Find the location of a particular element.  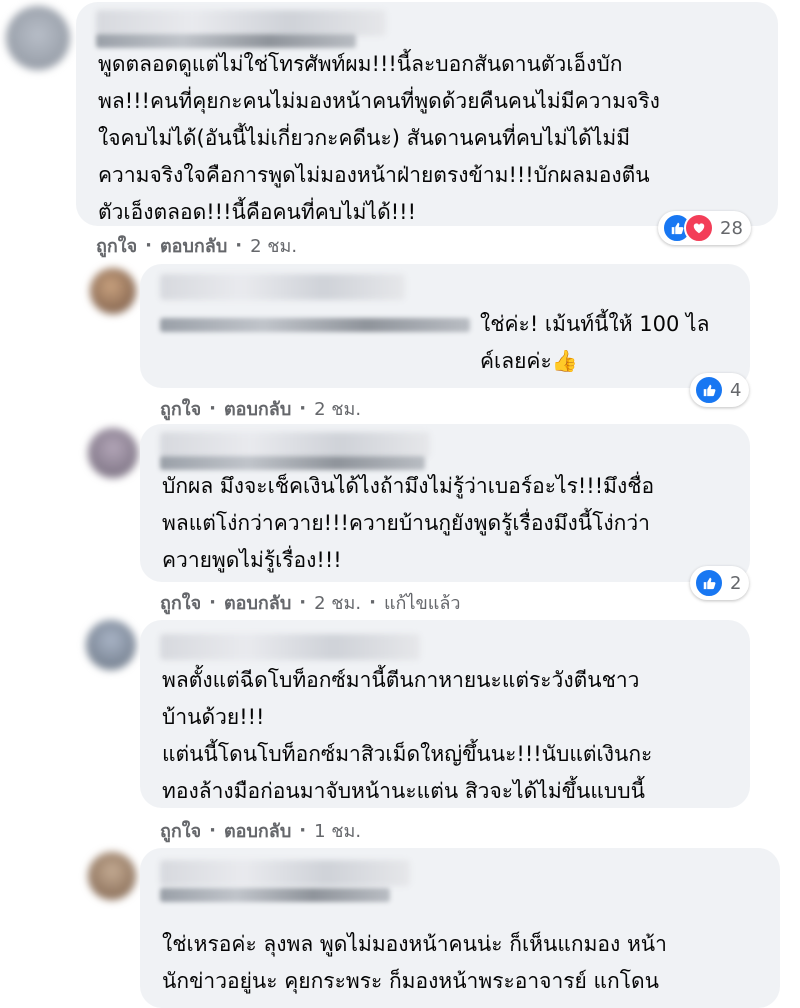

comment-actions: ถูกใจ · ตอบกลับ · 2 ชม. · แก้ไขแล้ว is located at coordinates (310, 602).